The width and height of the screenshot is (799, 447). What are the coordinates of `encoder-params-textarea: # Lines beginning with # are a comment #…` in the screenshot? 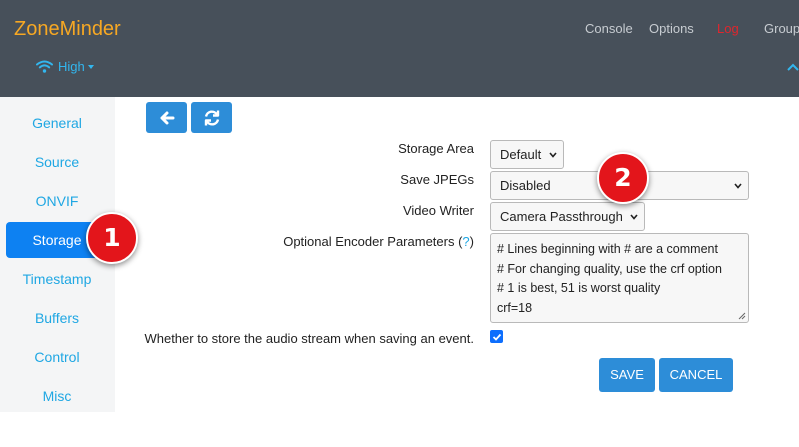 It's located at (619, 278).